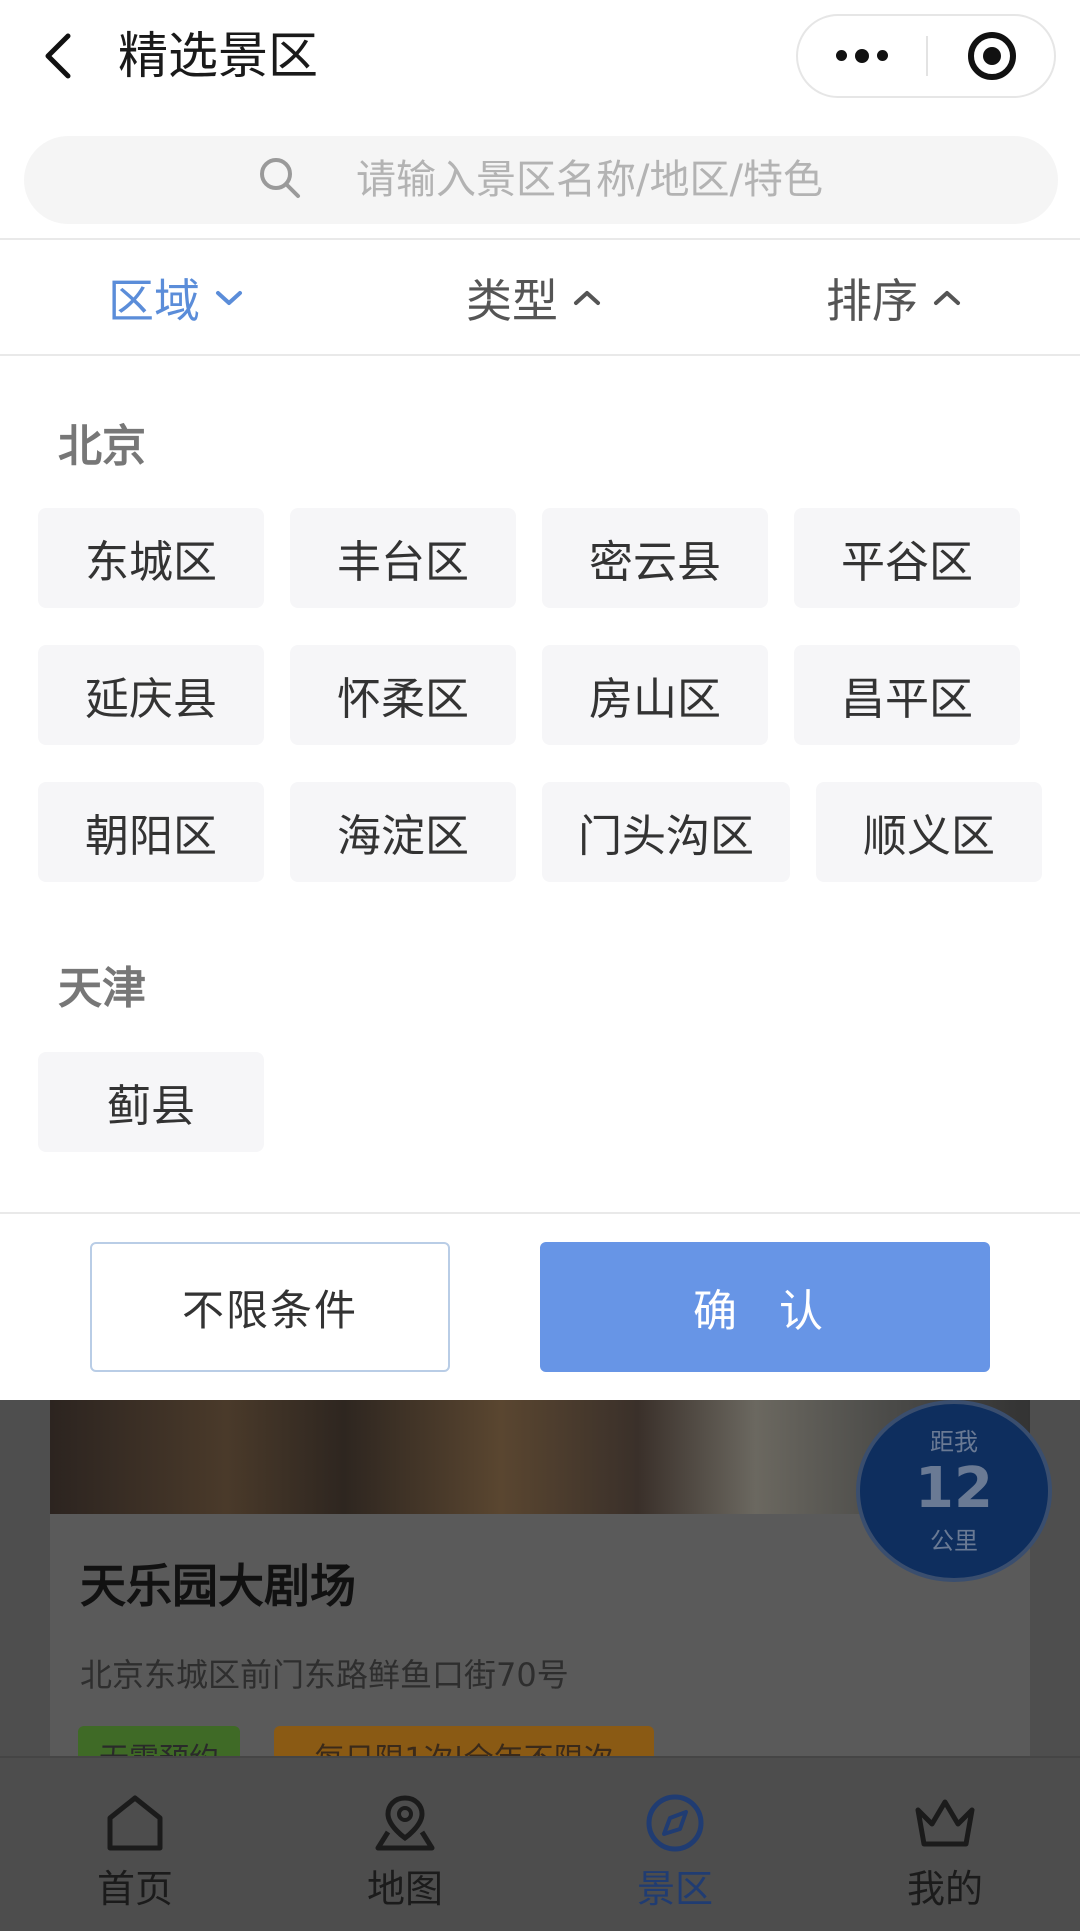  What do you see at coordinates (954, 1541) in the screenshot?
I see `distance-unit: 公里` at bounding box center [954, 1541].